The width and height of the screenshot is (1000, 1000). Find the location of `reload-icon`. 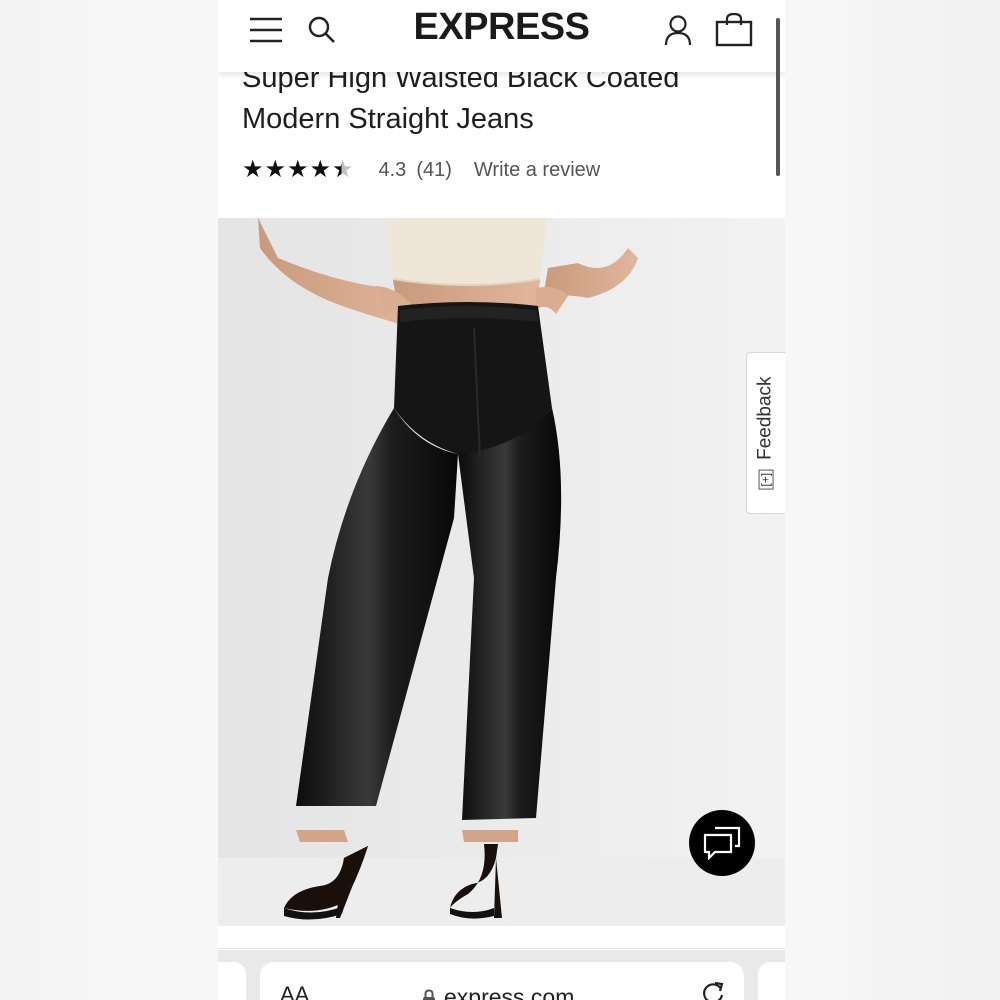

reload-icon is located at coordinates (713, 990).